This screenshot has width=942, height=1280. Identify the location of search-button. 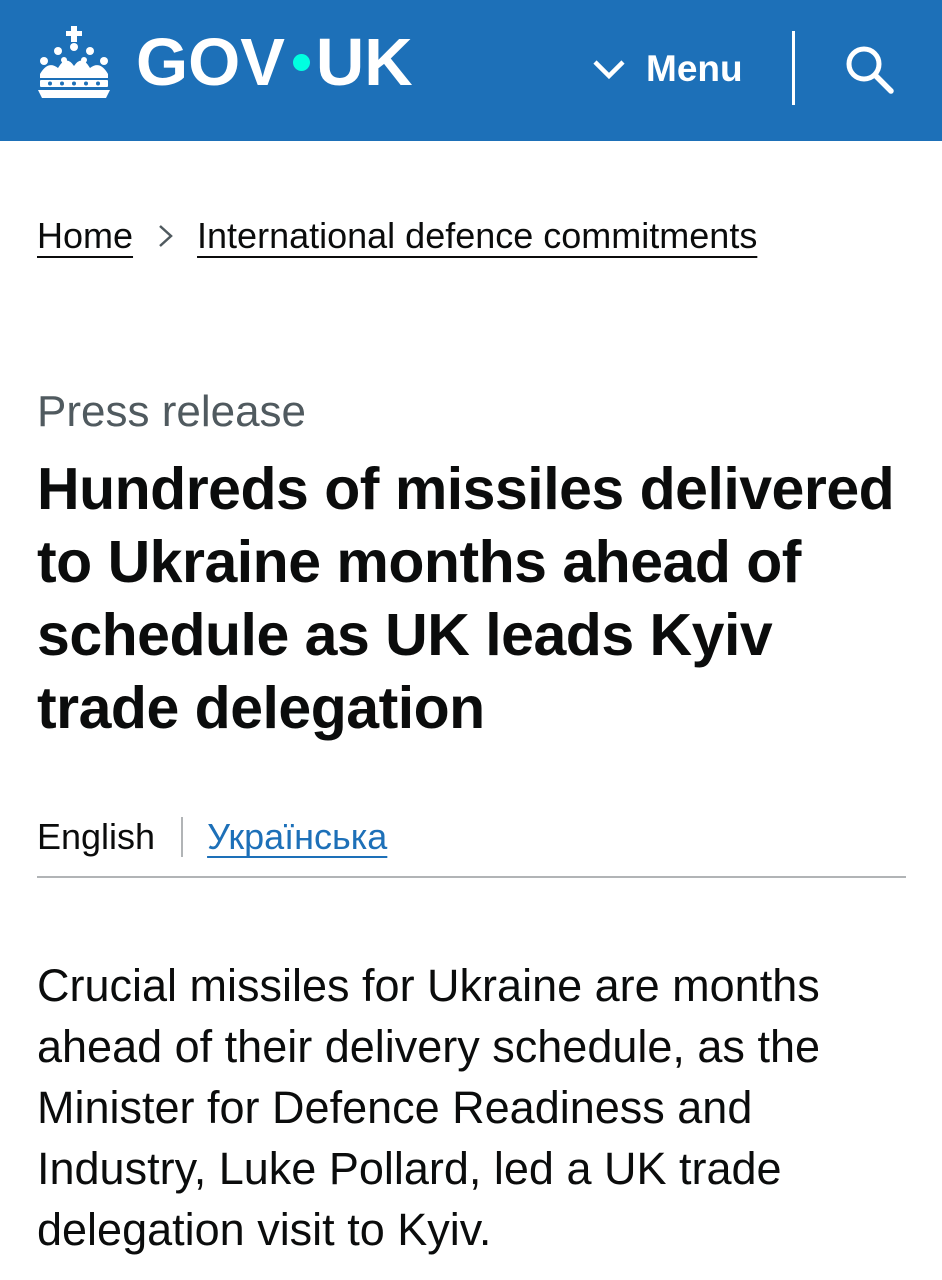
(870, 70).